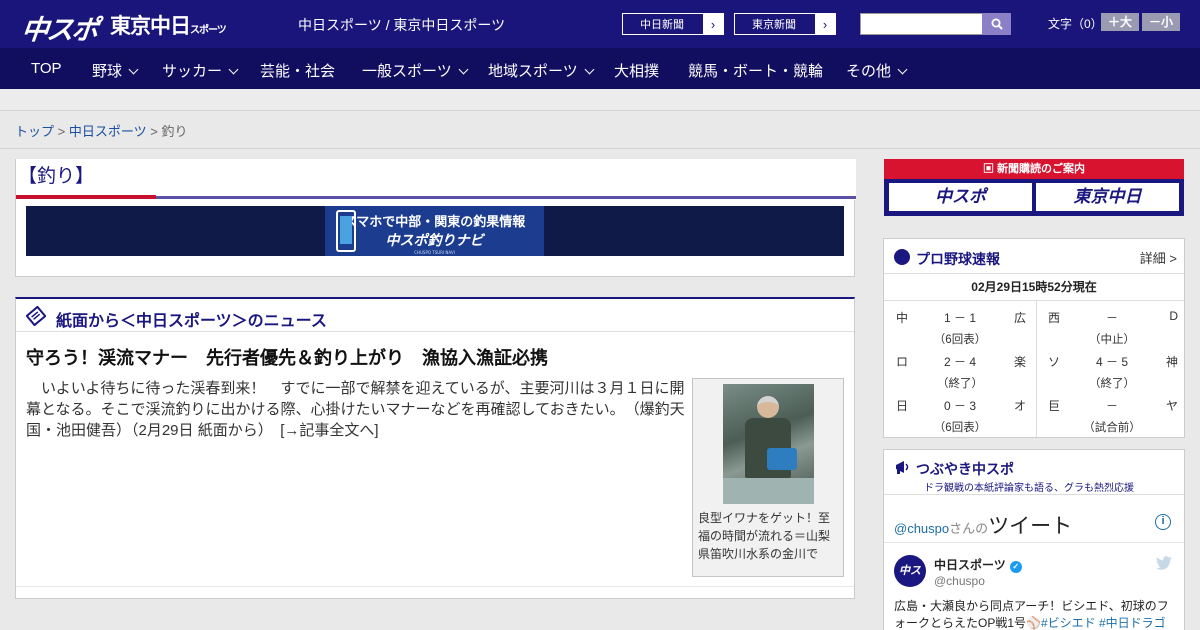  I want to click on nav-item-general-sports: 一般スポーツ, so click(415, 70).